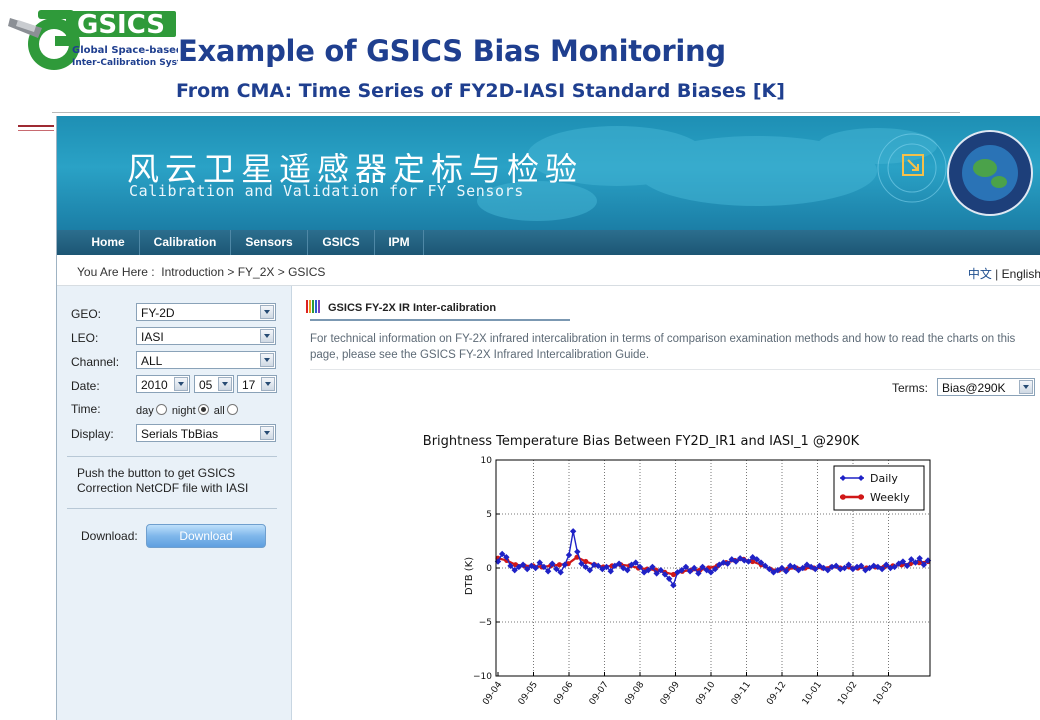  I want to click on lang-chinese-link: 中文, so click(980, 274).